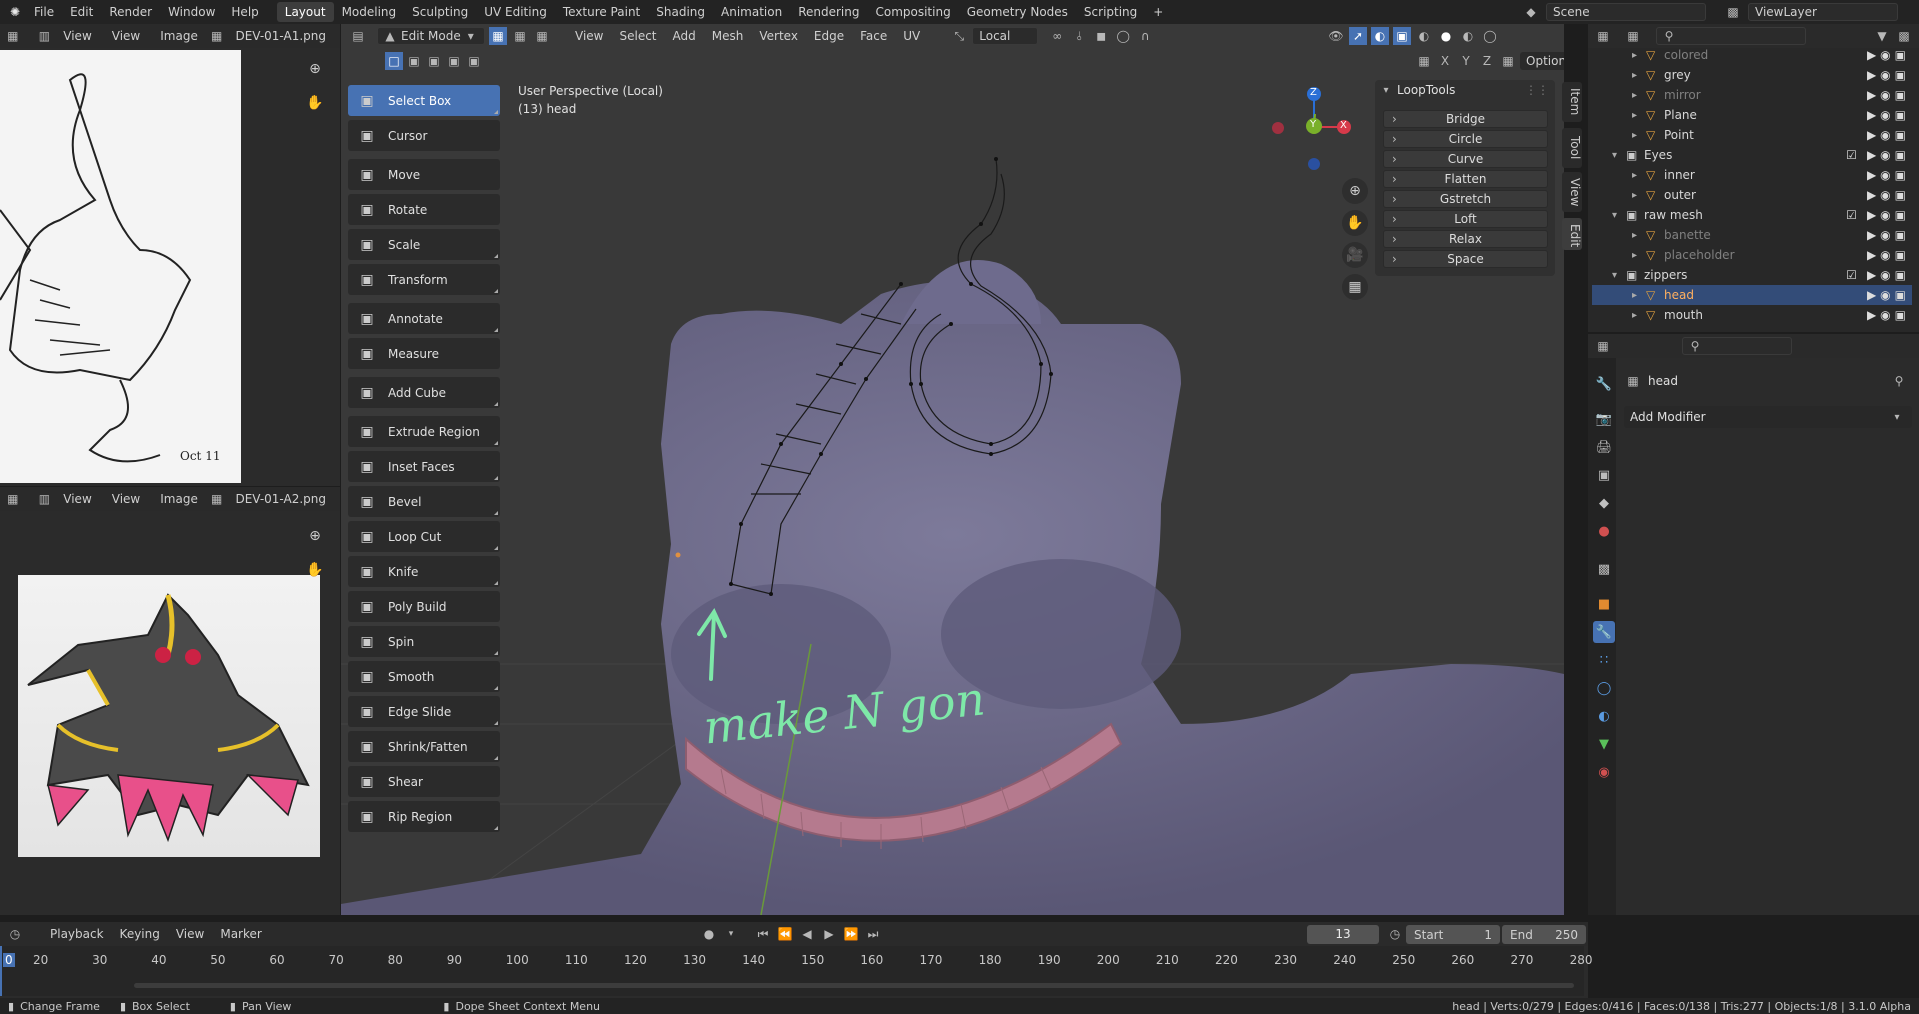 This screenshot has width=1919, height=1014. I want to click on world-props-icon: ●, so click(1604, 531).